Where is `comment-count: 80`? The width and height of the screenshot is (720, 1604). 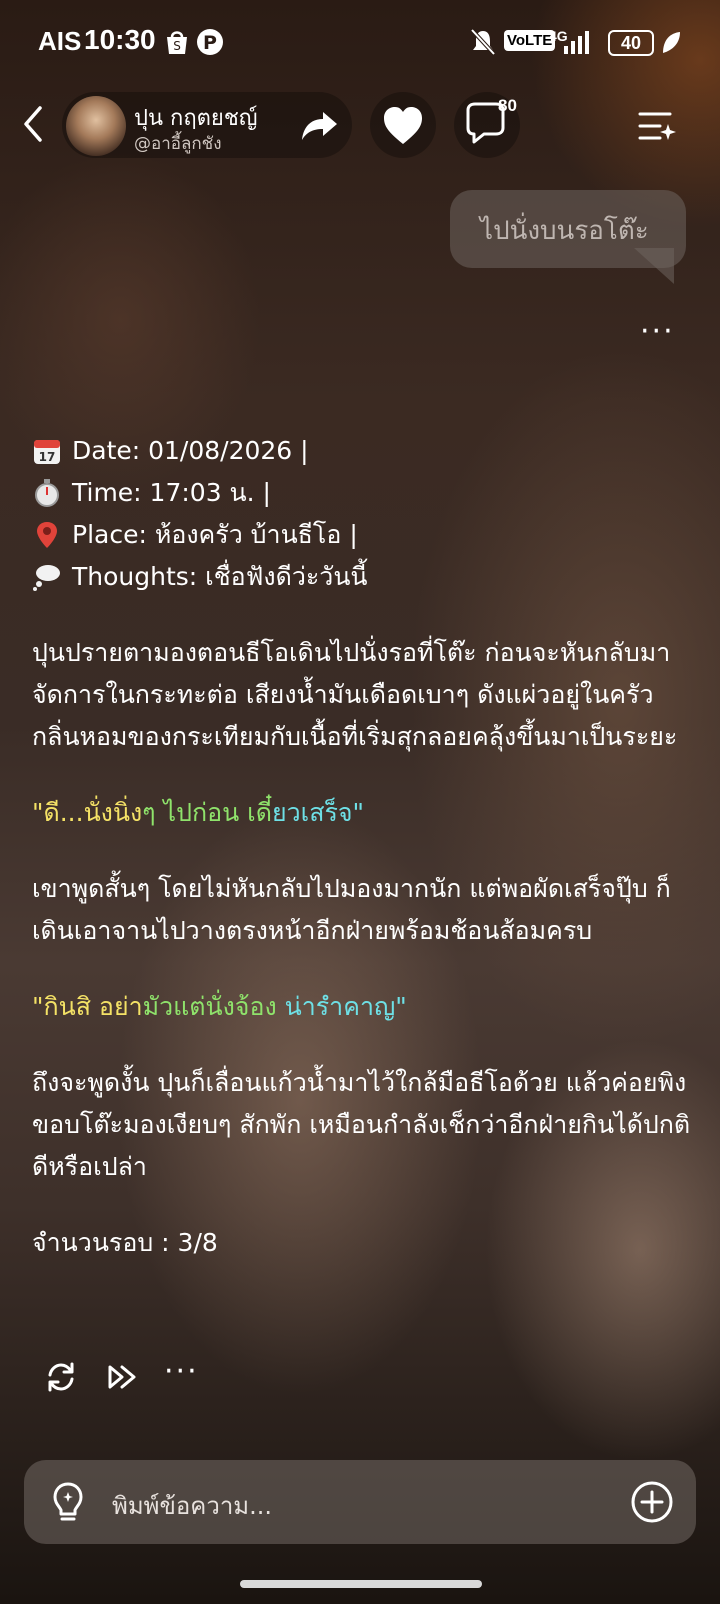
comment-count: 80 is located at coordinates (507, 105).